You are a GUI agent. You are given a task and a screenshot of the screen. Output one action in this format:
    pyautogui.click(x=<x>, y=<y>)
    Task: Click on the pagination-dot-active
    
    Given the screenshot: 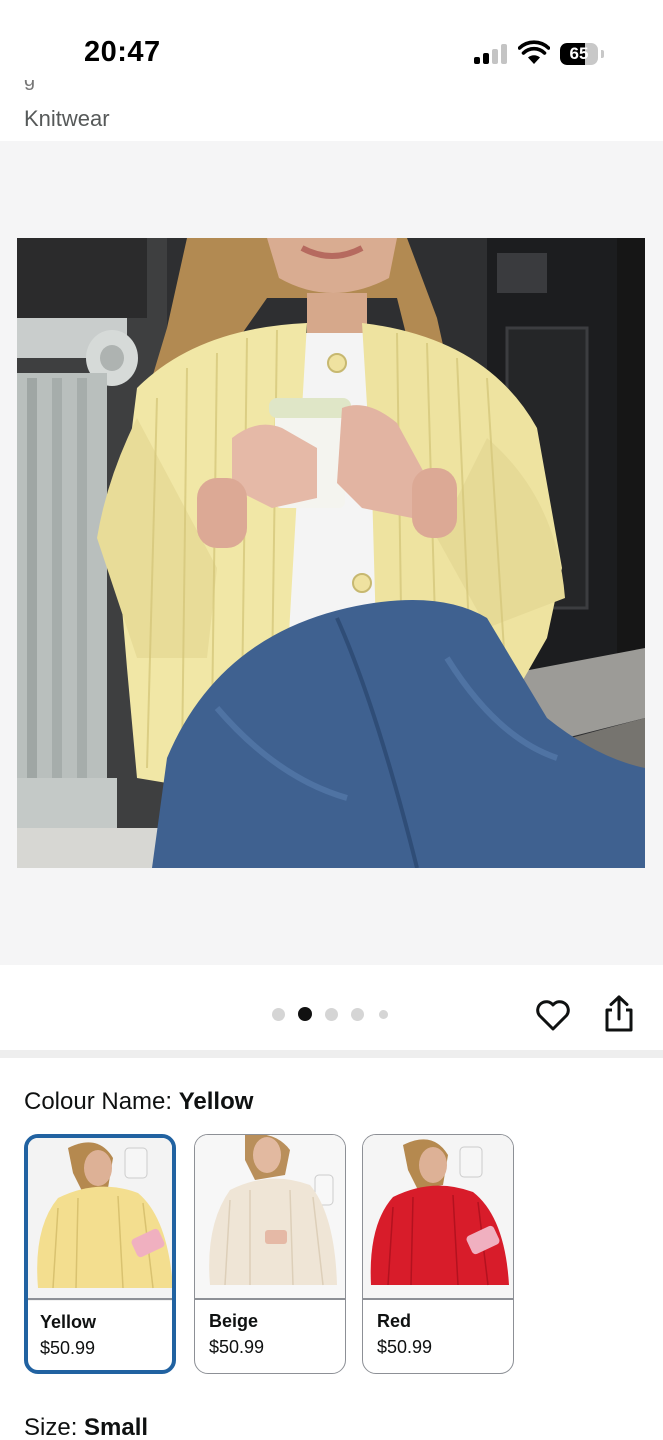 What is the action you would take?
    pyautogui.click(x=305, y=1014)
    